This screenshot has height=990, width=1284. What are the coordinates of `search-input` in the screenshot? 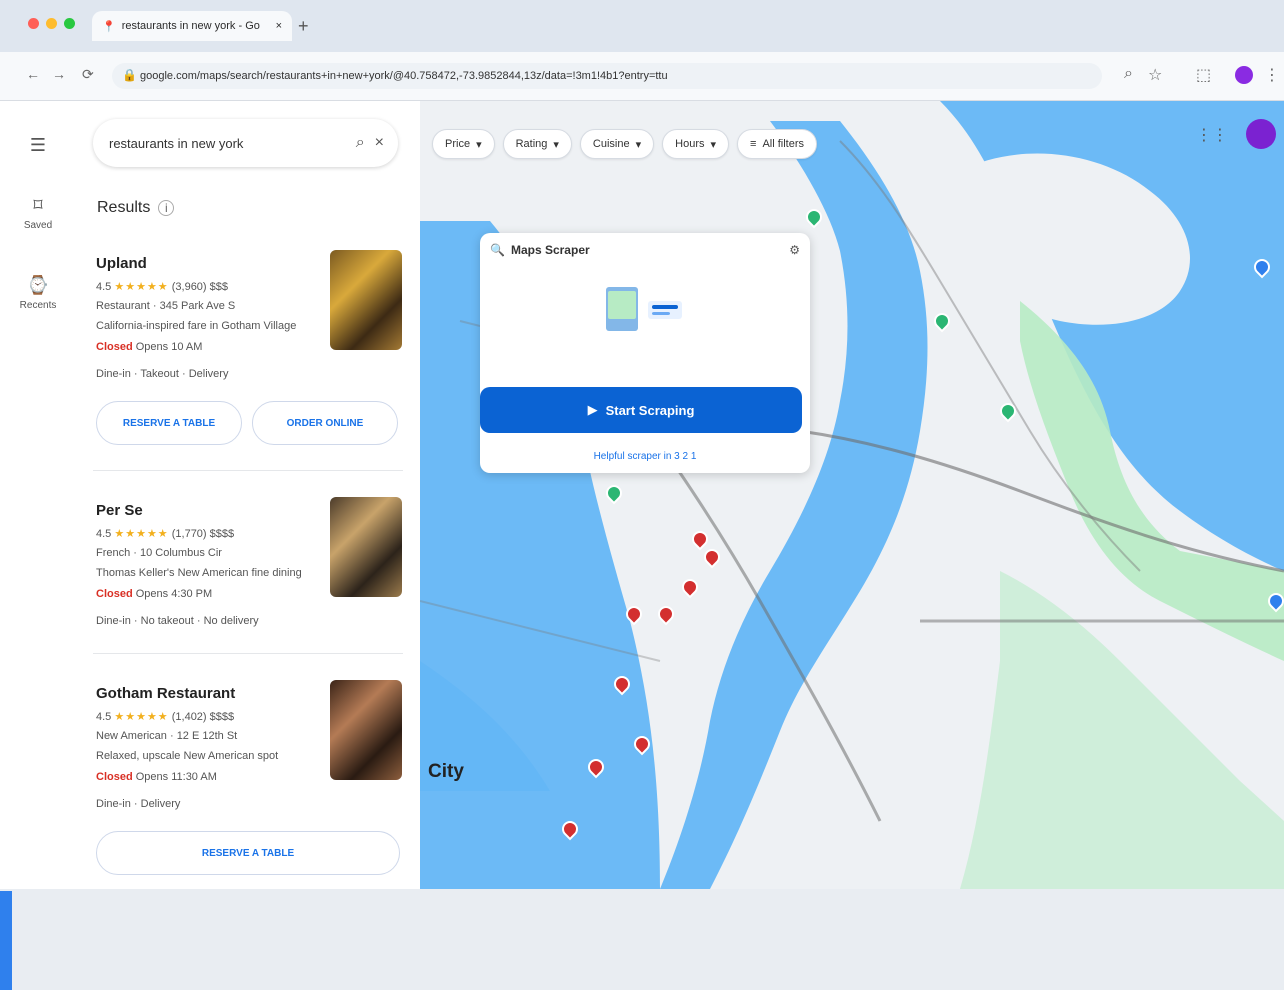 It's located at (226, 143).